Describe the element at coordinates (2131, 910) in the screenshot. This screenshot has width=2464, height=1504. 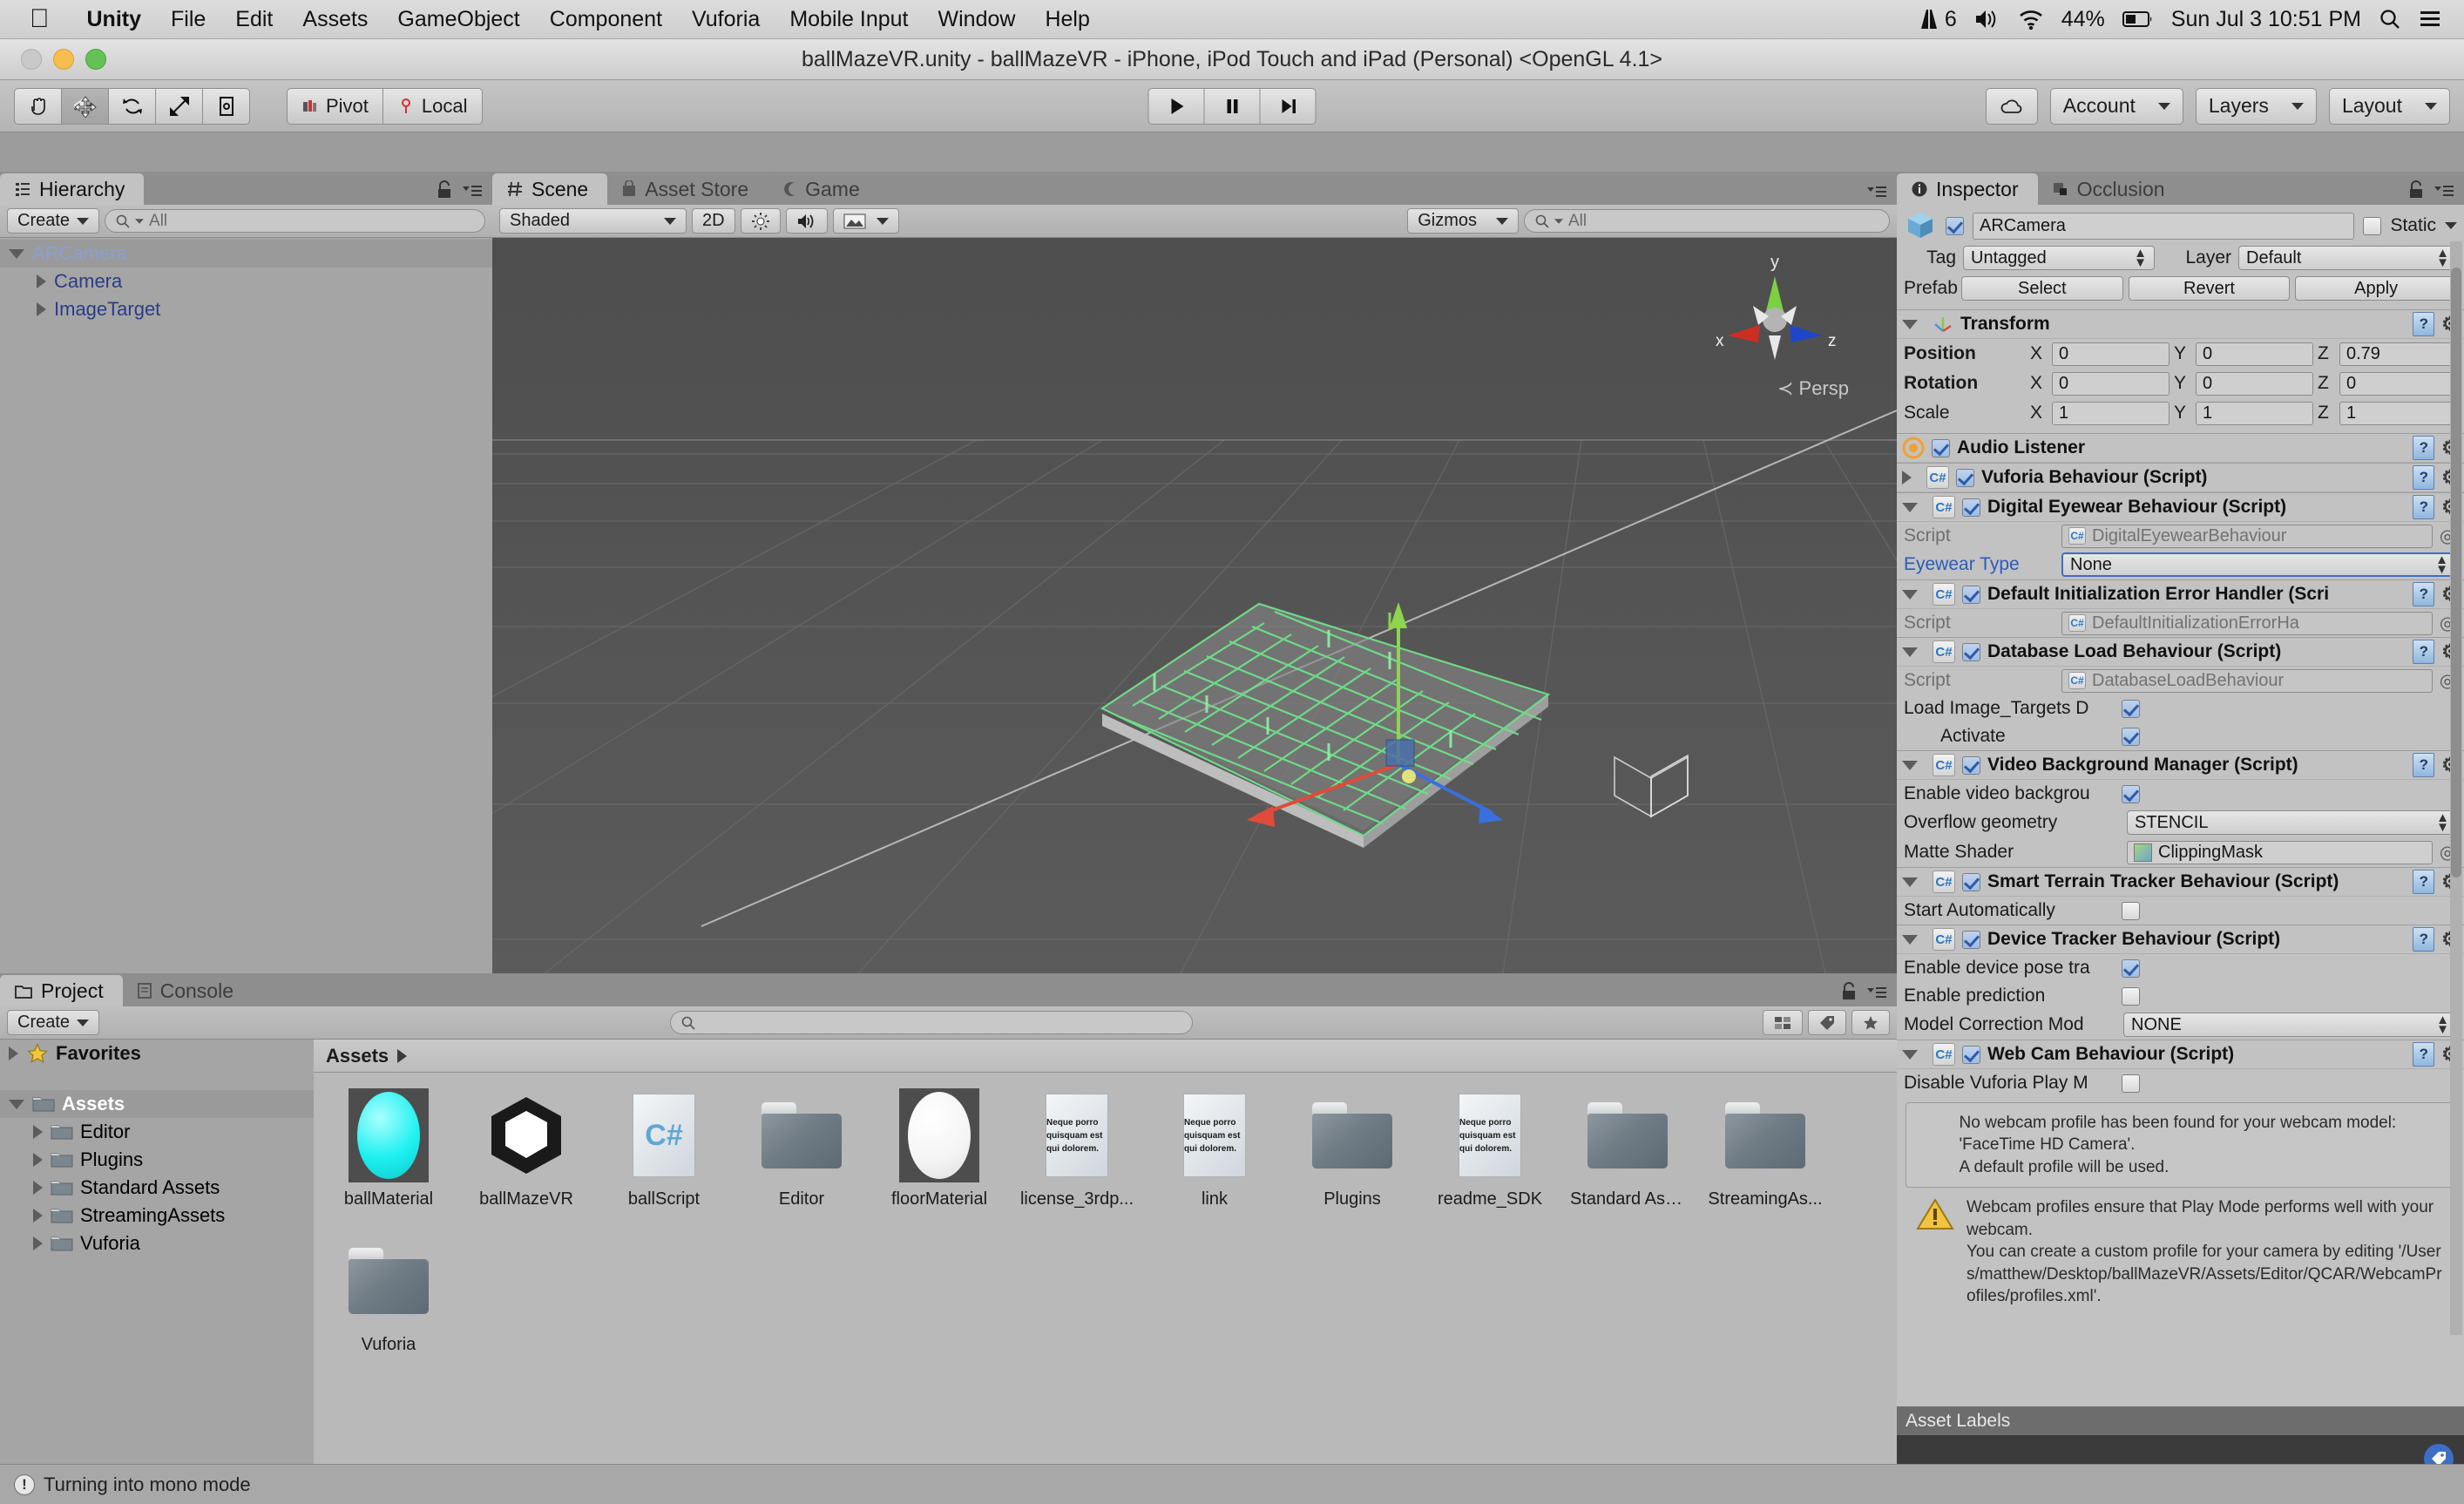
I see `start-automatically-checkbox` at that location.